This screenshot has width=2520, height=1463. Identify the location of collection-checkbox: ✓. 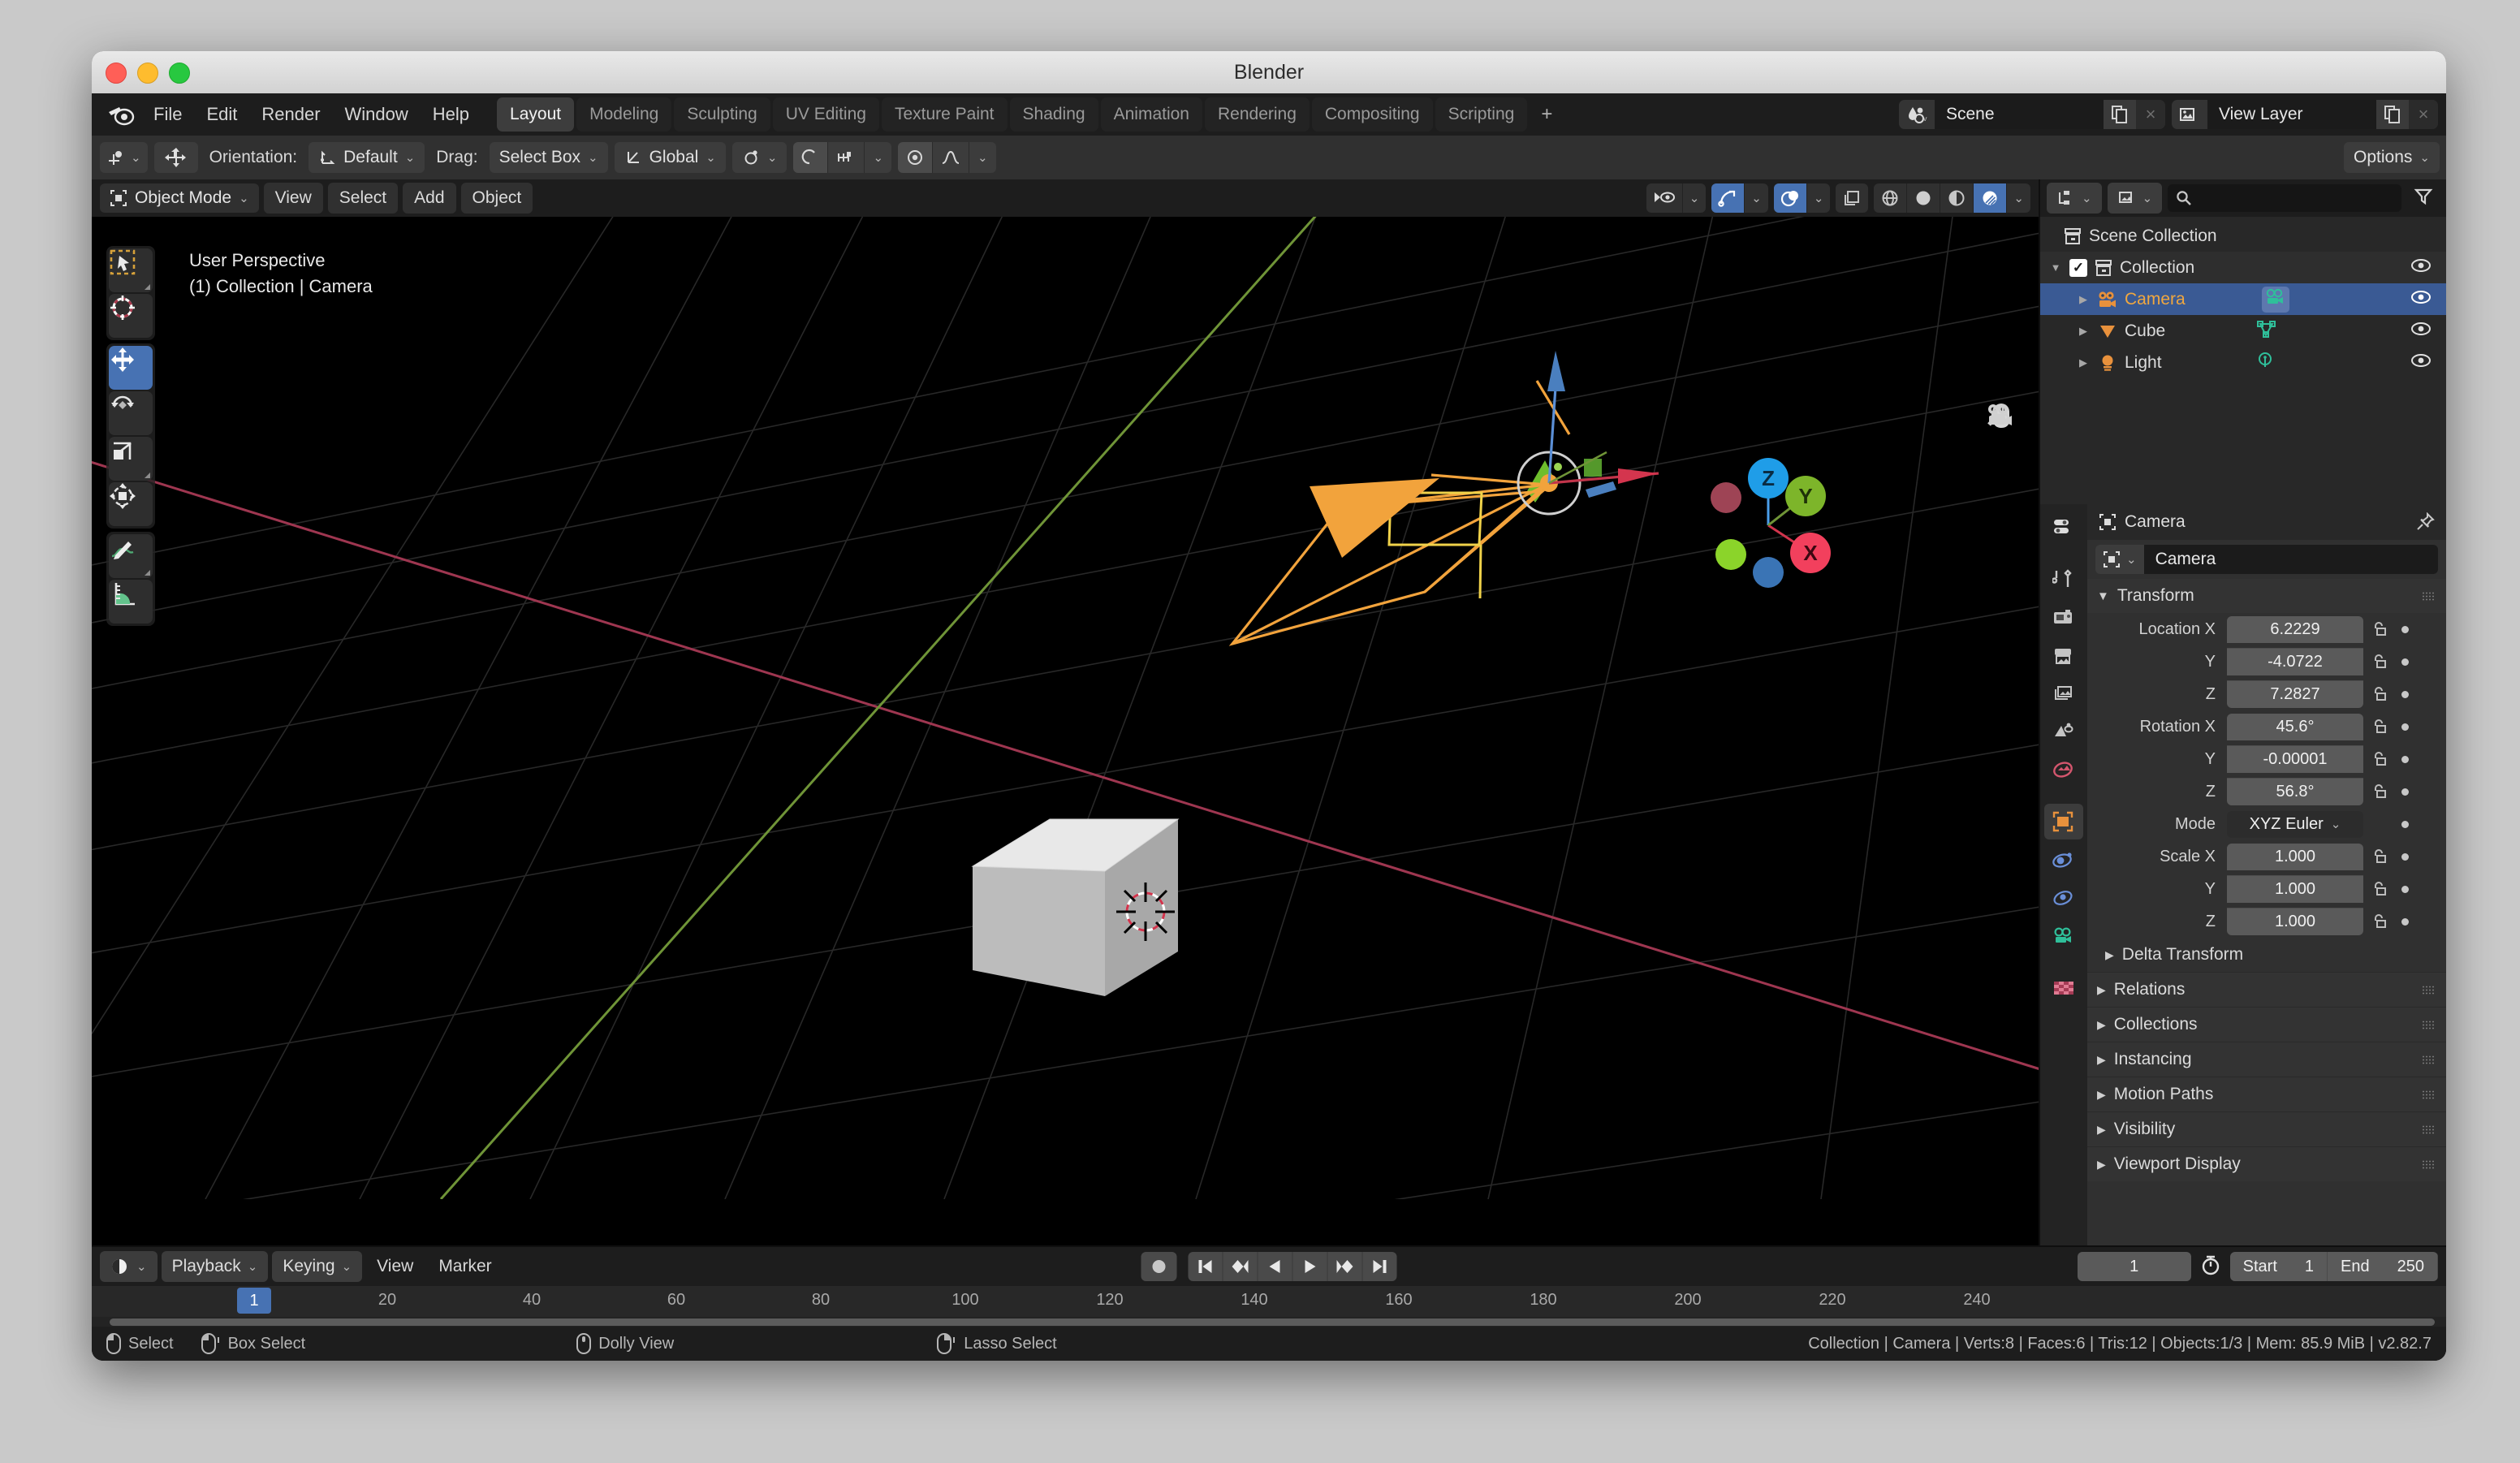
(2078, 268).